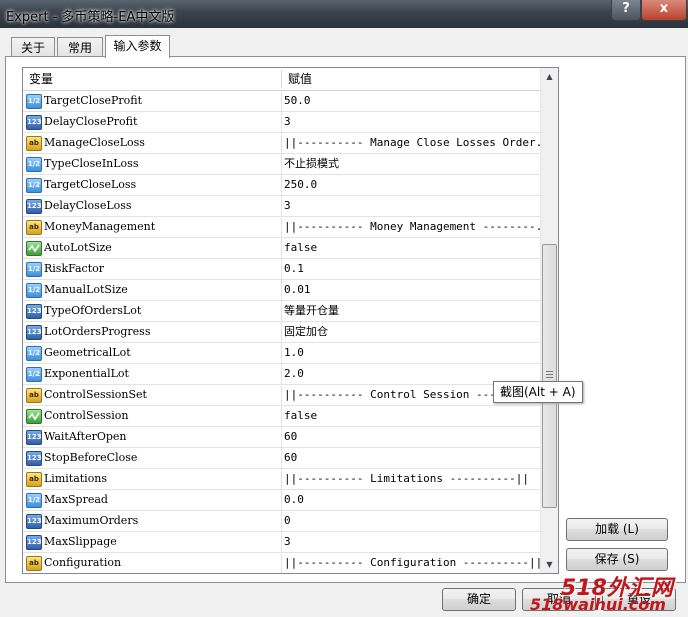 The image size is (688, 617). What do you see at coordinates (412, 185) in the screenshot?
I see `value-cell: 250.0` at bounding box center [412, 185].